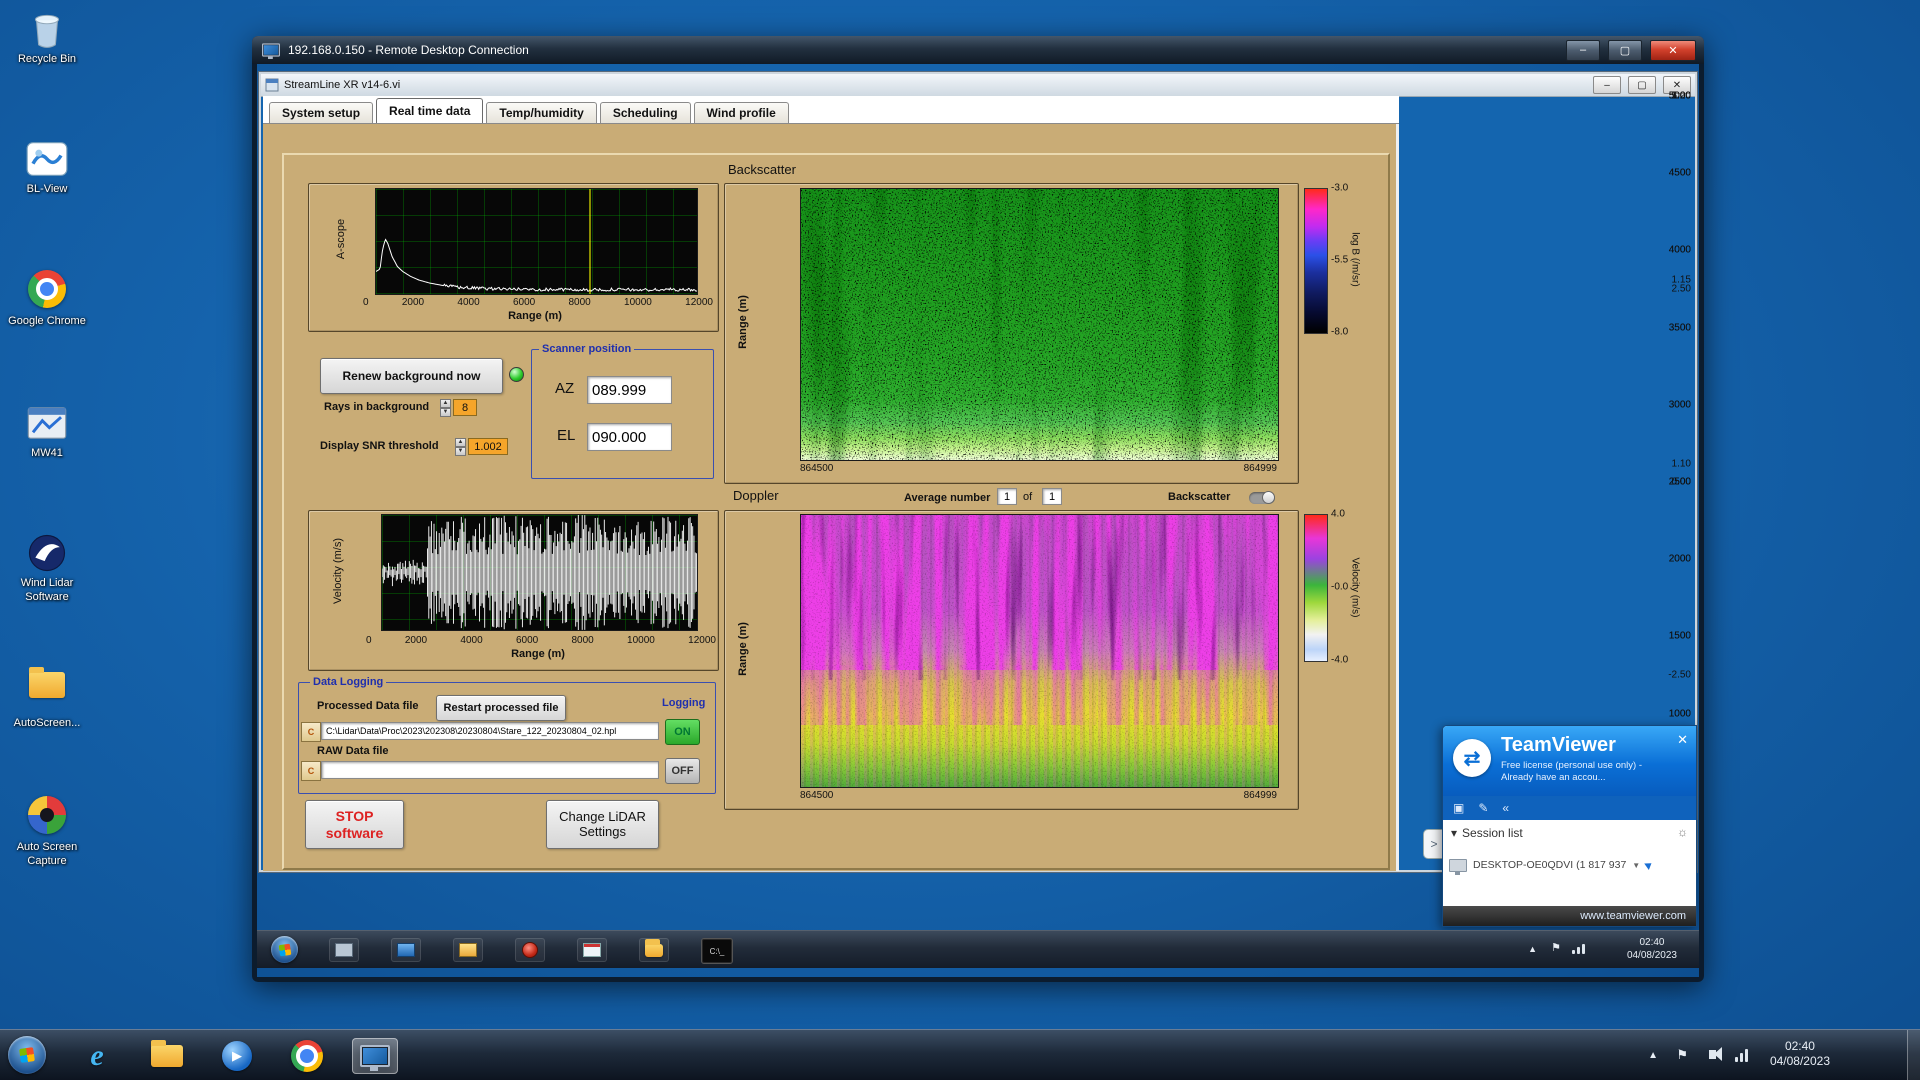  Describe the element at coordinates (311, 732) in the screenshot. I see `processed-path-browse-icon: C` at that location.